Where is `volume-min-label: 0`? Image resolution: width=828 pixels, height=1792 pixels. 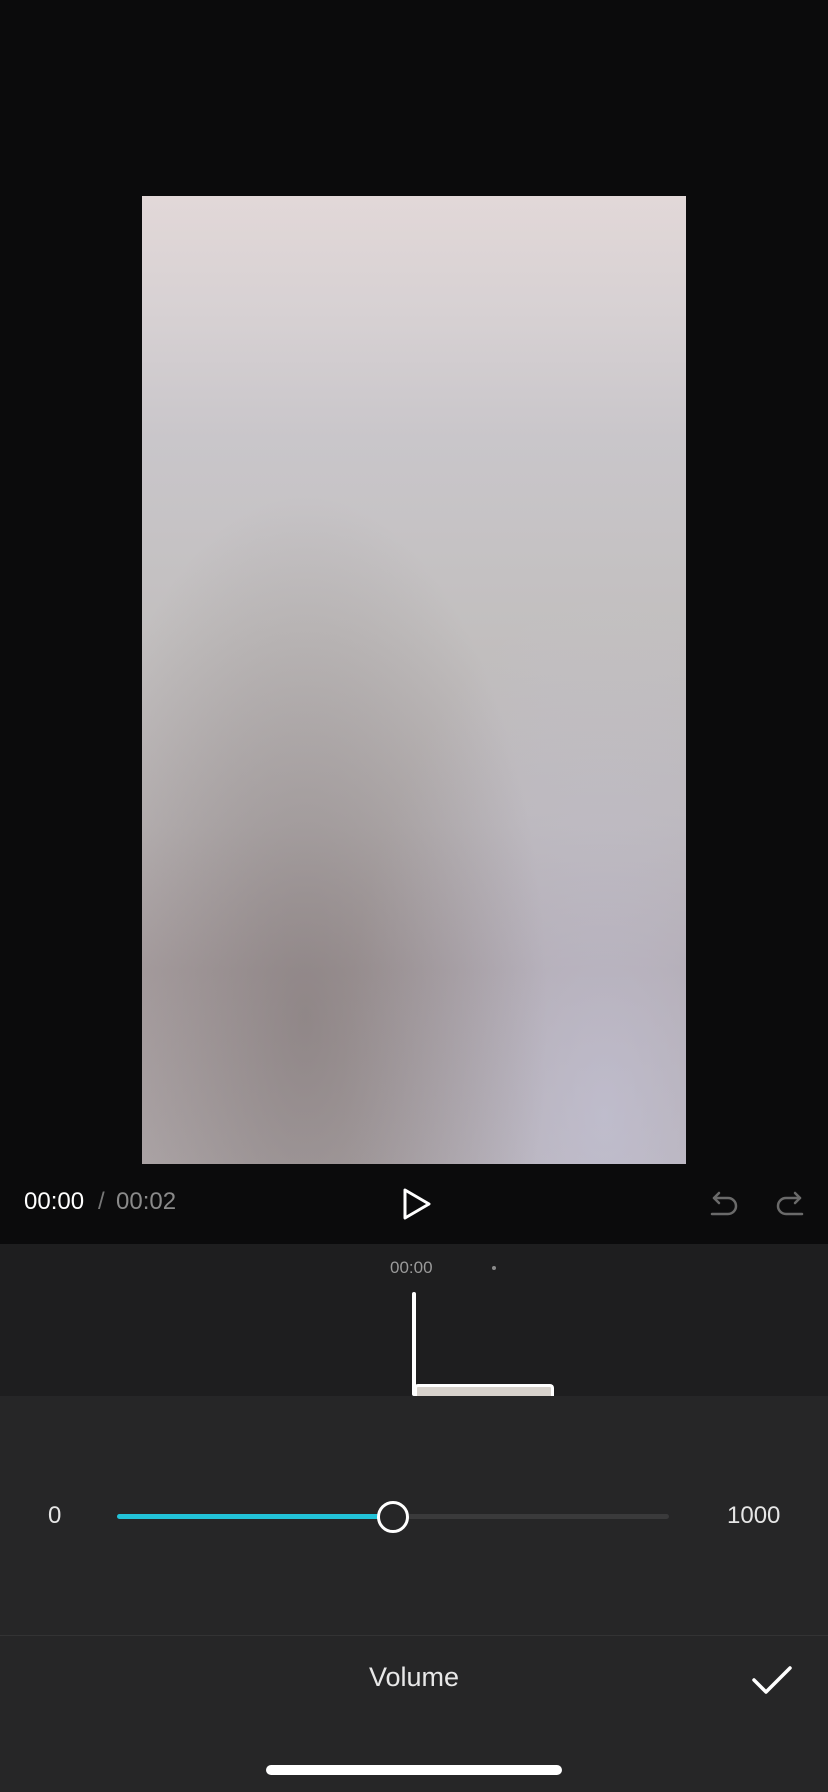 volume-min-label: 0 is located at coordinates (55, 1515).